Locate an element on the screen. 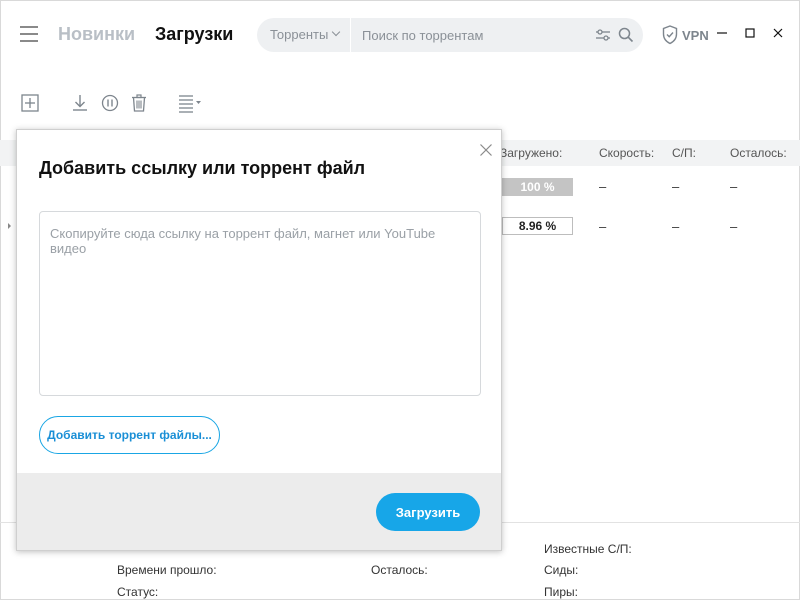 This screenshot has width=800, height=600. minimize-icon is located at coordinates (722, 33).